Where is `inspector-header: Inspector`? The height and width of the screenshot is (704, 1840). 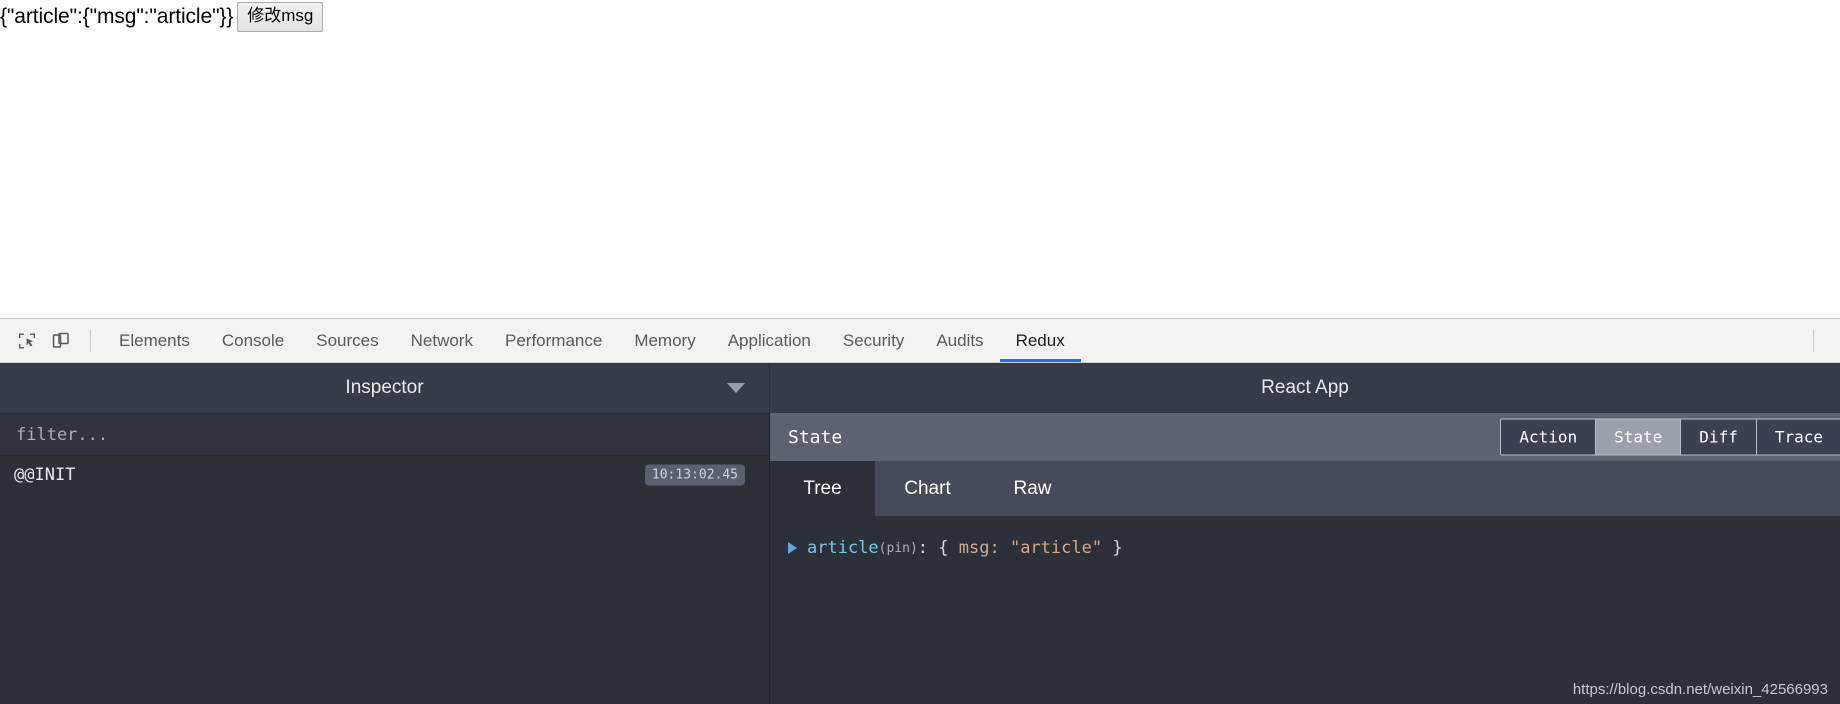 inspector-header: Inspector is located at coordinates (385, 388).